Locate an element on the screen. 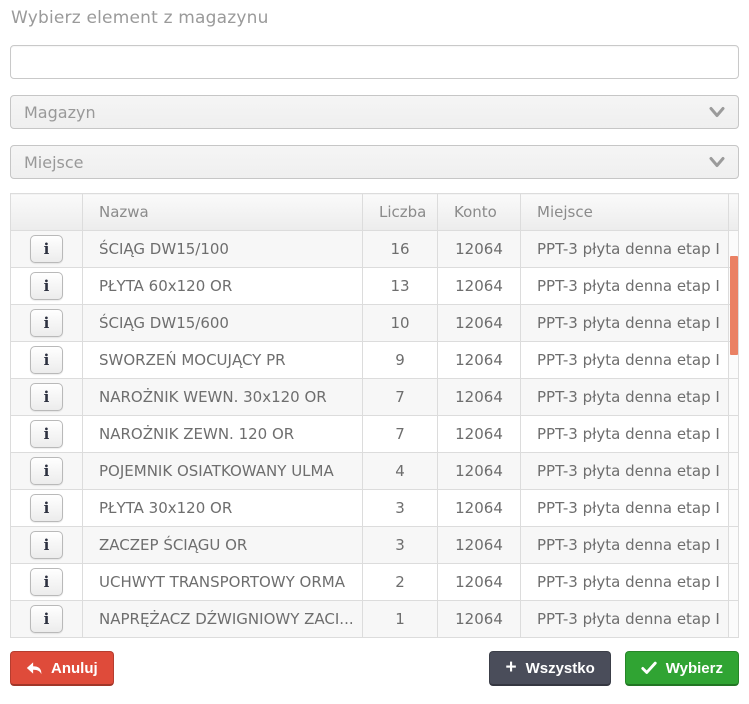 This screenshot has width=749, height=704. scrollbar-track-header is located at coordinates (733, 212).